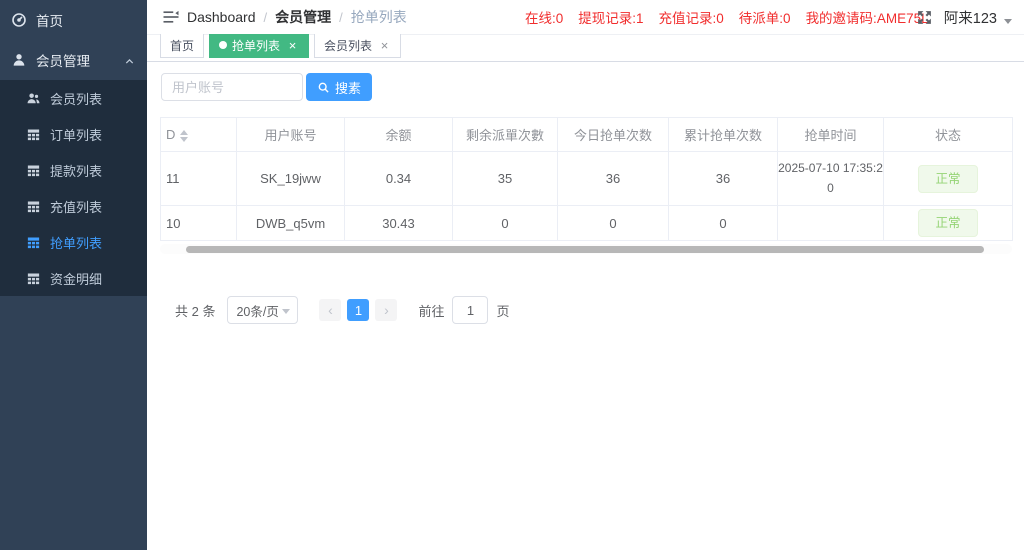 Image resolution: width=1024 pixels, height=550 pixels. What do you see at coordinates (830, 134) in the screenshot?
I see `column-header-grab-time: 抢单时间` at bounding box center [830, 134].